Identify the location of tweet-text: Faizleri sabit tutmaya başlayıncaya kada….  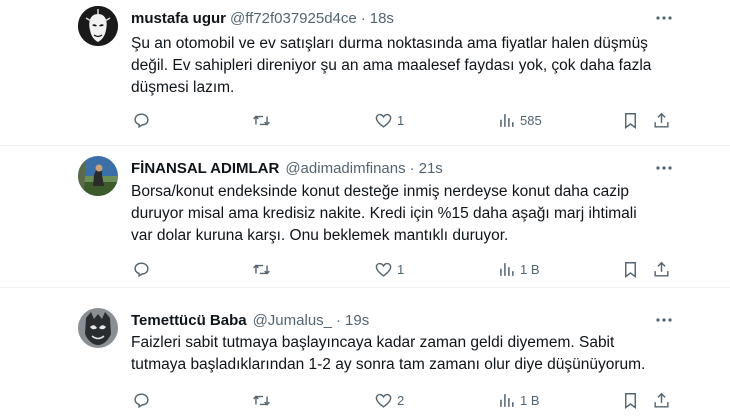
(403, 354).